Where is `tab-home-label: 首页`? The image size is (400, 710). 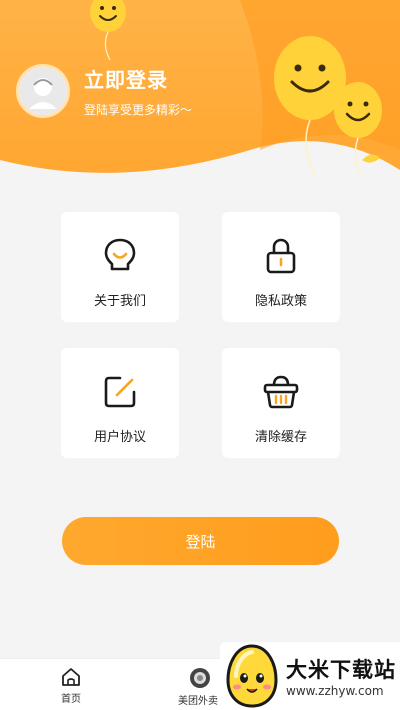 tab-home-label: 首页 is located at coordinates (71, 699).